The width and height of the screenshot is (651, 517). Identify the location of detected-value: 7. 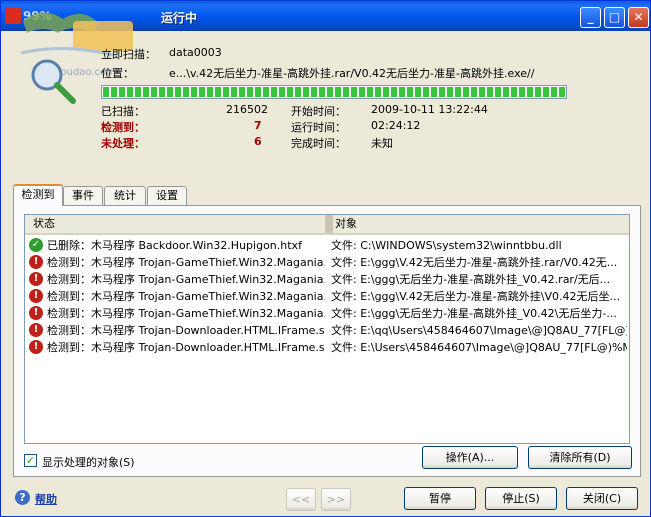
(258, 125).